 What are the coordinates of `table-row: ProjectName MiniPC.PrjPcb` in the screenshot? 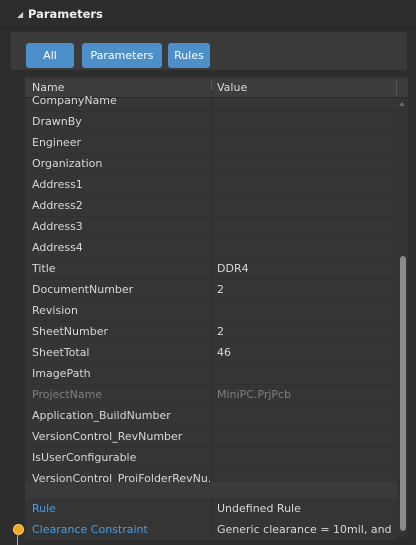 It's located at (211, 395).